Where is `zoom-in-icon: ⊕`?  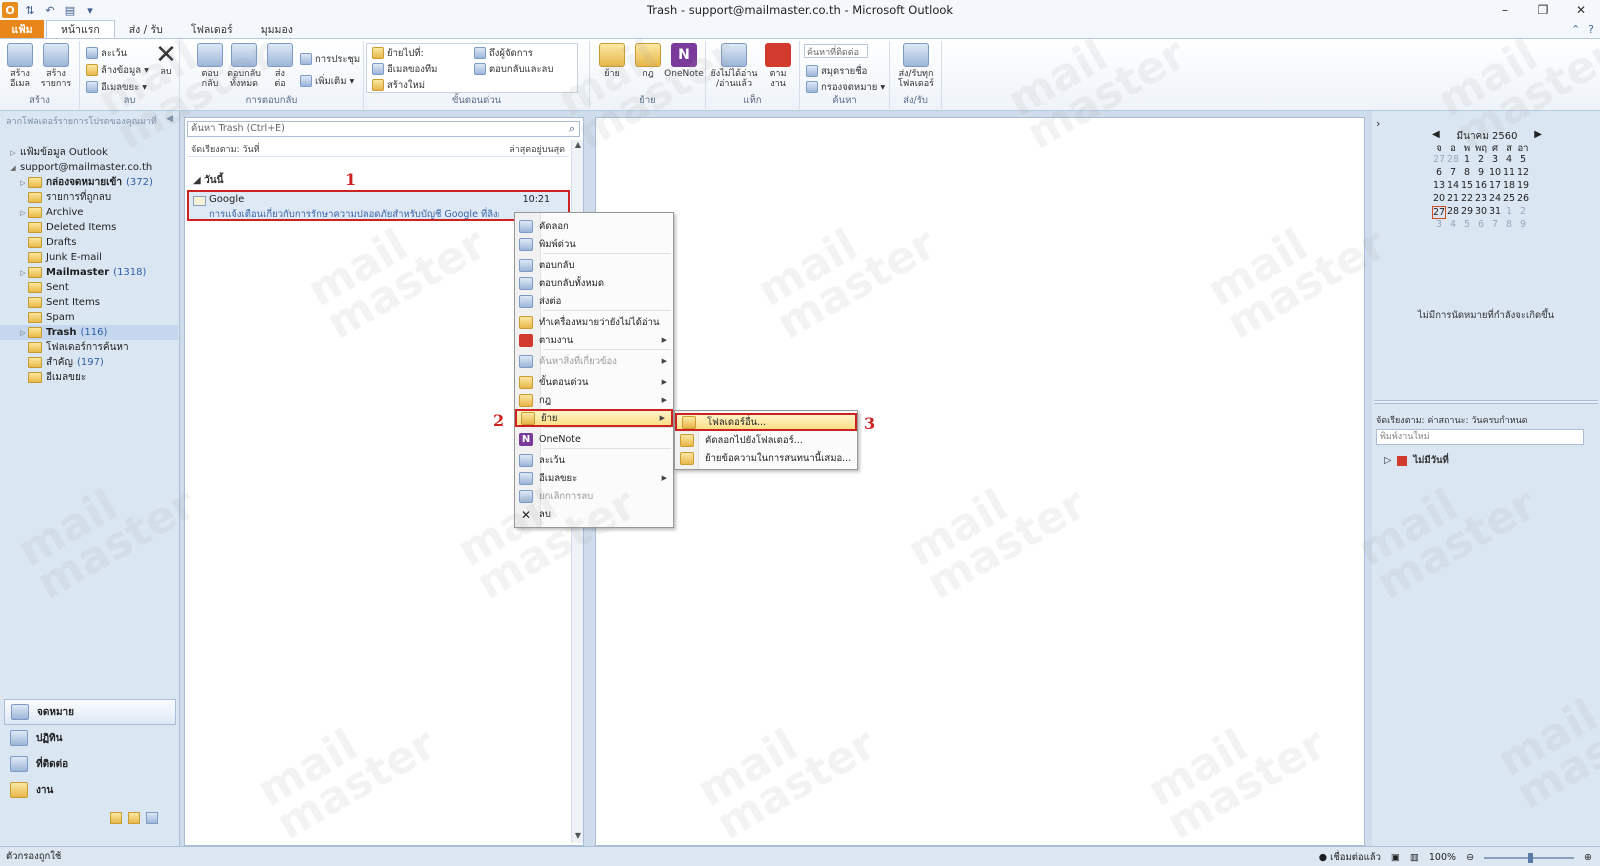 zoom-in-icon: ⊕ is located at coordinates (1588, 857).